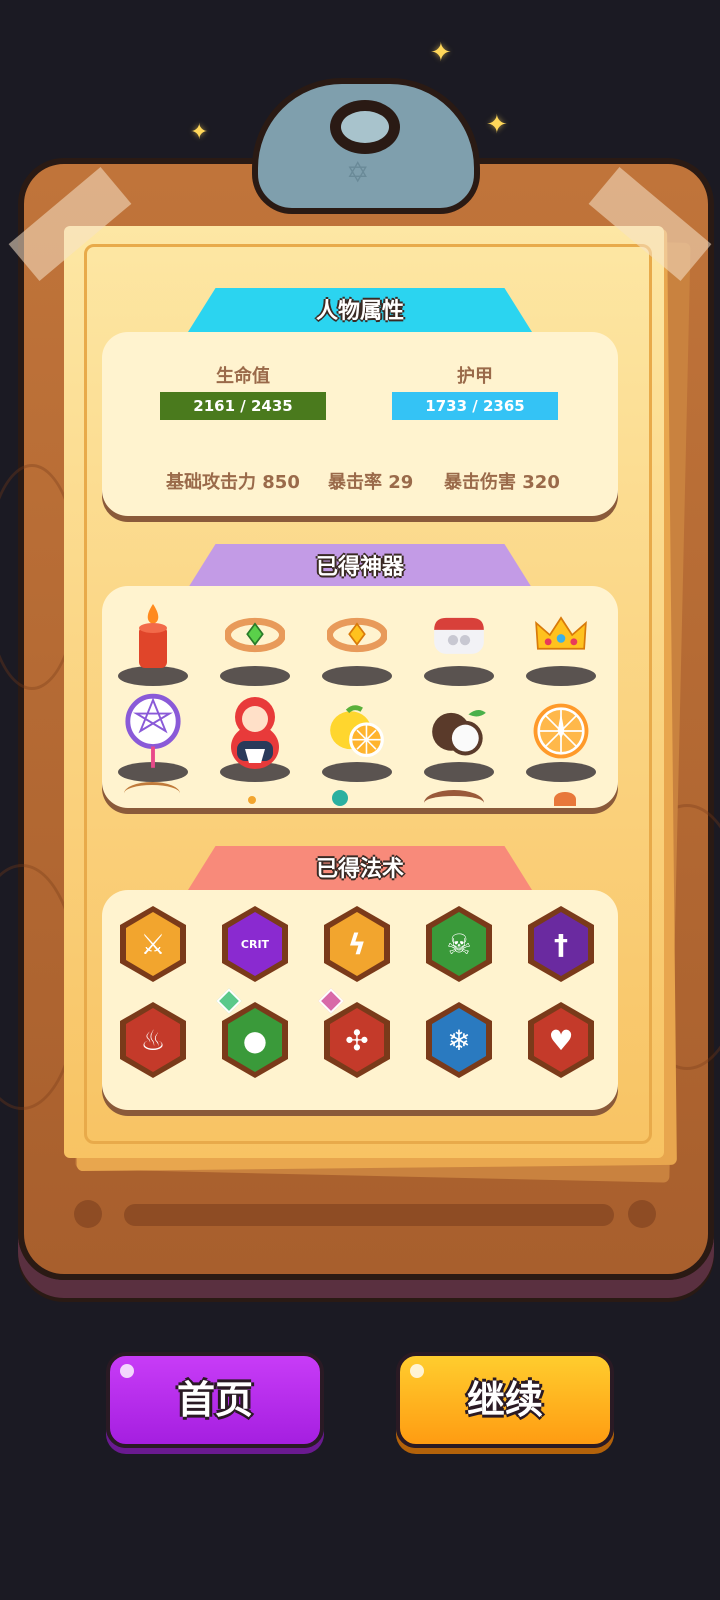  Describe the element at coordinates (357, 635) in the screenshot. I see `orange-gem-bracelet-icon` at that location.